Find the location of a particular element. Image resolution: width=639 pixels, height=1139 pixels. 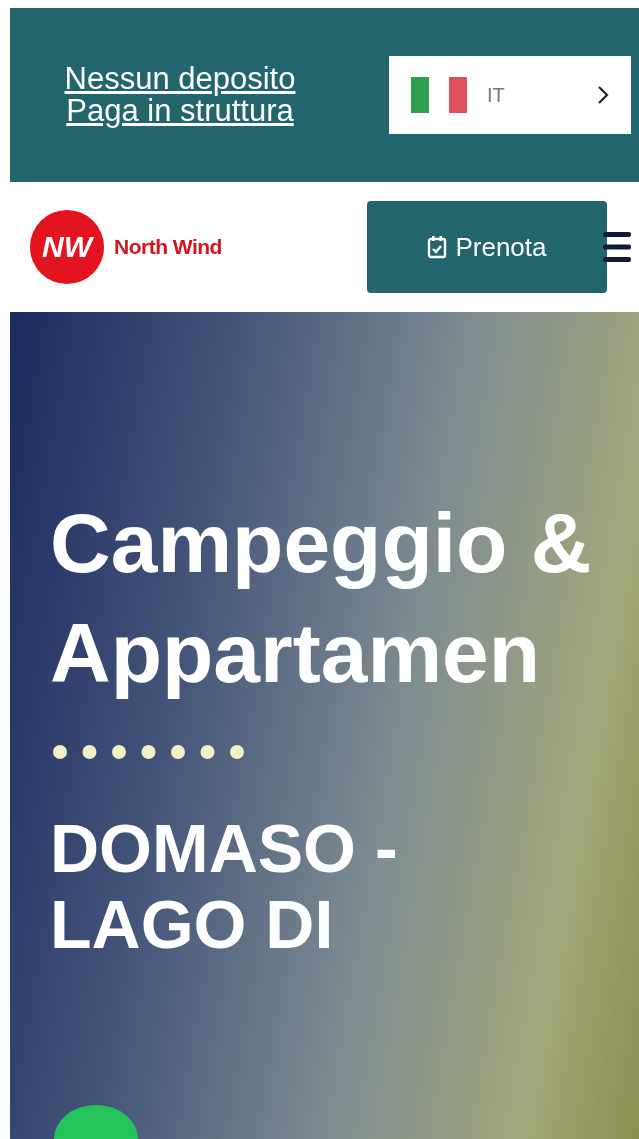

chevron-right-icon is located at coordinates (603, 95).